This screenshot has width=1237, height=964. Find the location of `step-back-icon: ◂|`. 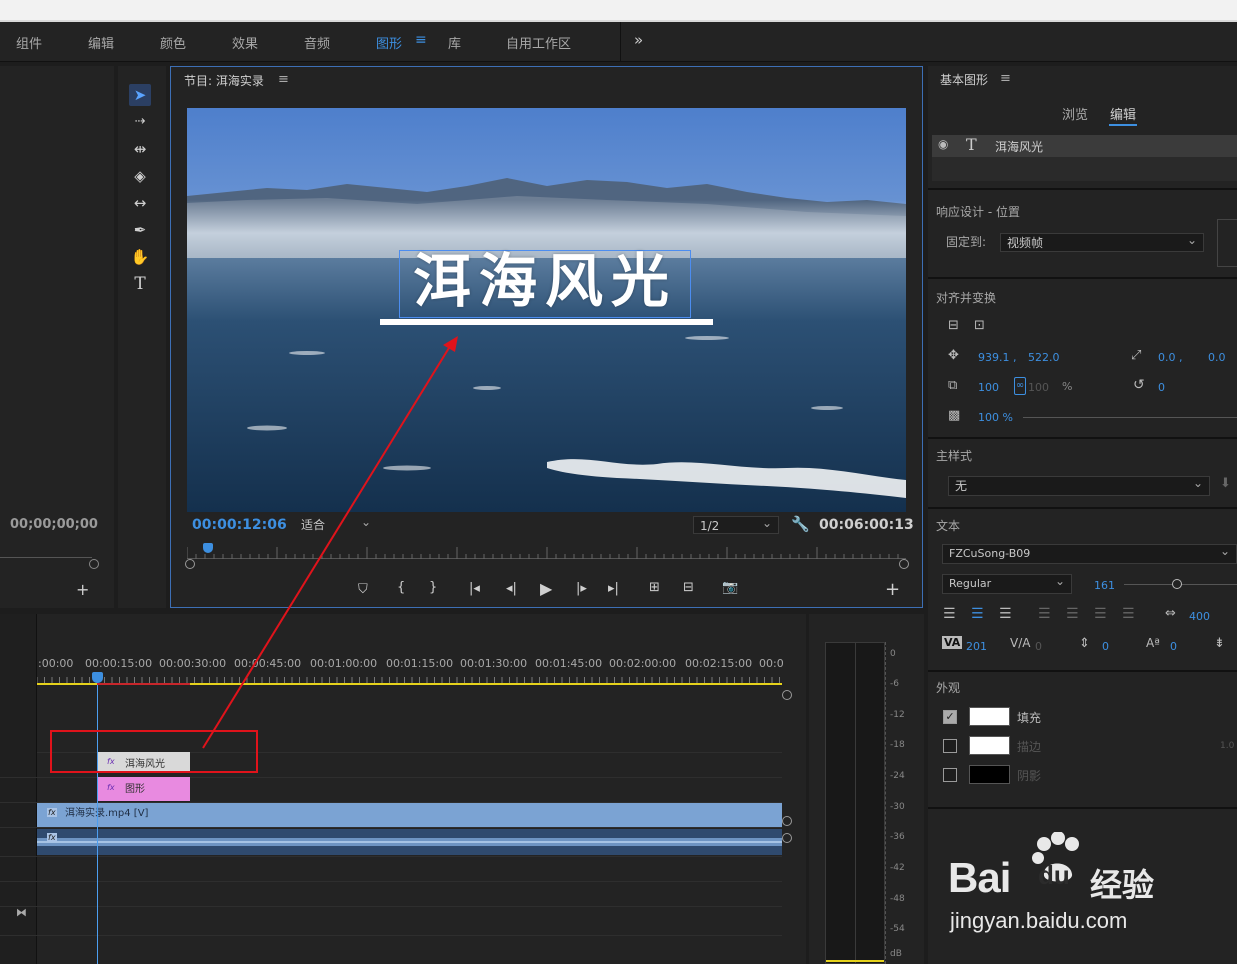

step-back-icon: ◂| is located at coordinates (511, 588).